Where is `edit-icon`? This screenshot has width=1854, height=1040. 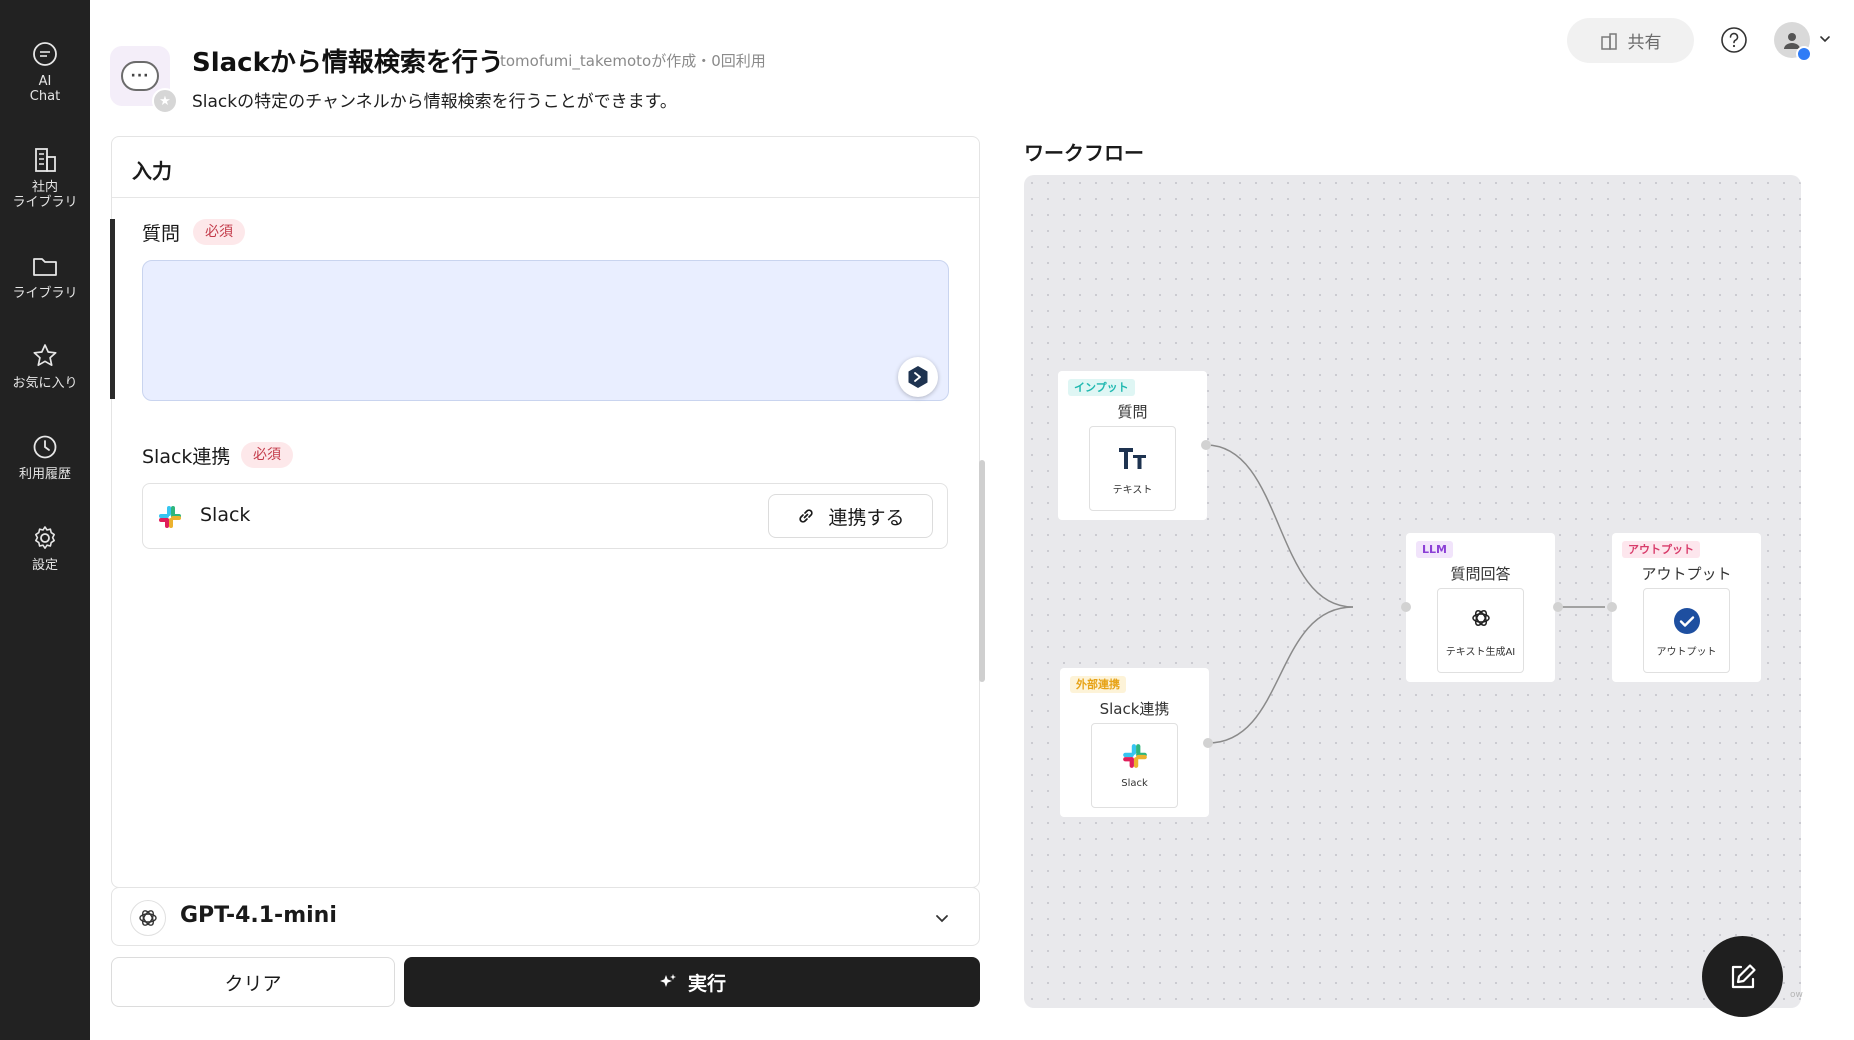
edit-icon is located at coordinates (1743, 975).